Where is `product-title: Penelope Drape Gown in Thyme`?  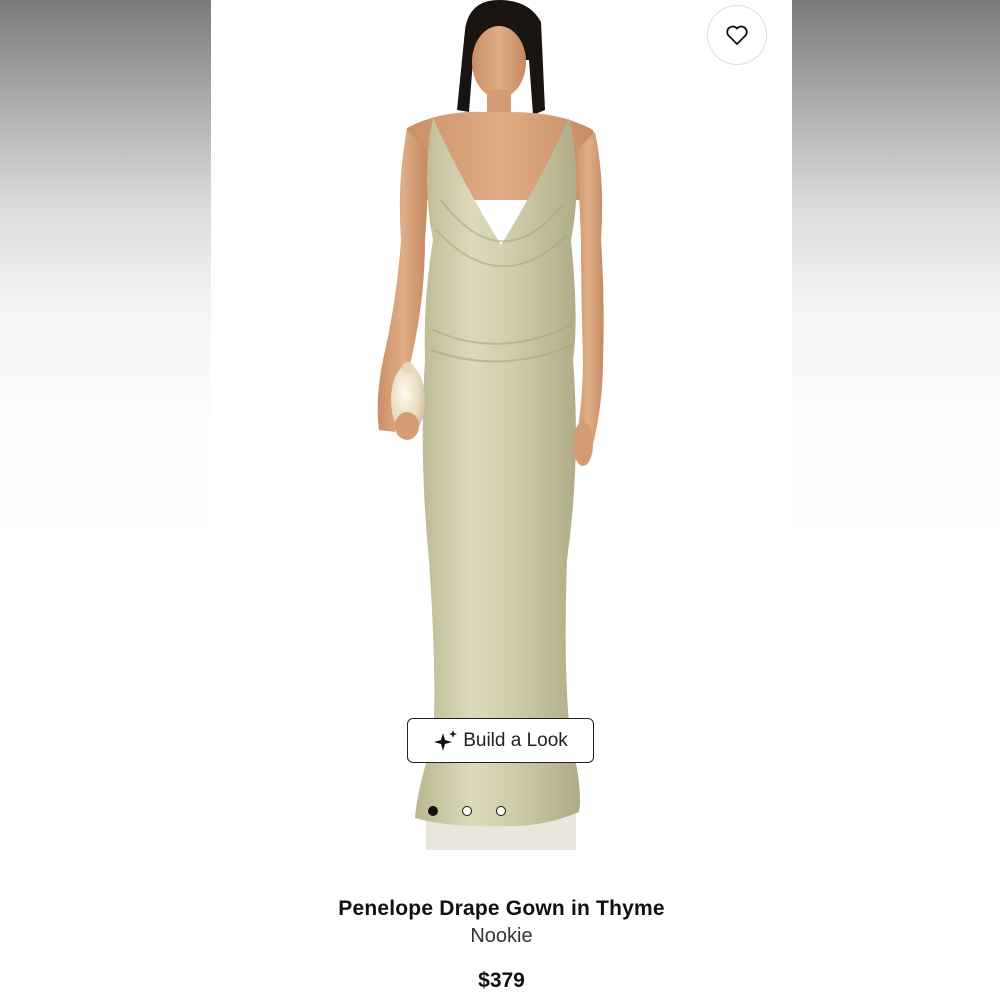 product-title: Penelope Drape Gown in Thyme is located at coordinates (501, 909).